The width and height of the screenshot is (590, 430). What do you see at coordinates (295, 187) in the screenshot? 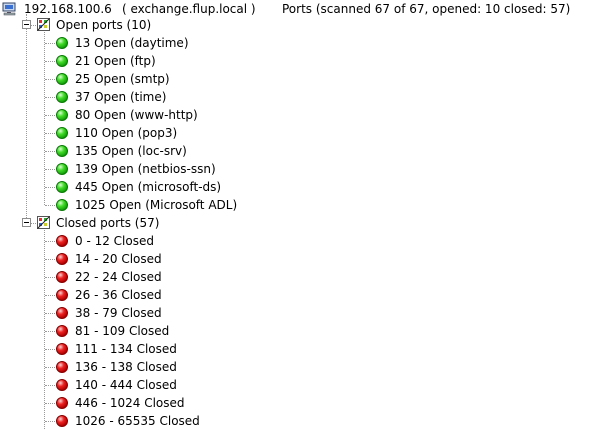
I see `open-port-item: 445 Open (microsoft-ds)` at bounding box center [295, 187].